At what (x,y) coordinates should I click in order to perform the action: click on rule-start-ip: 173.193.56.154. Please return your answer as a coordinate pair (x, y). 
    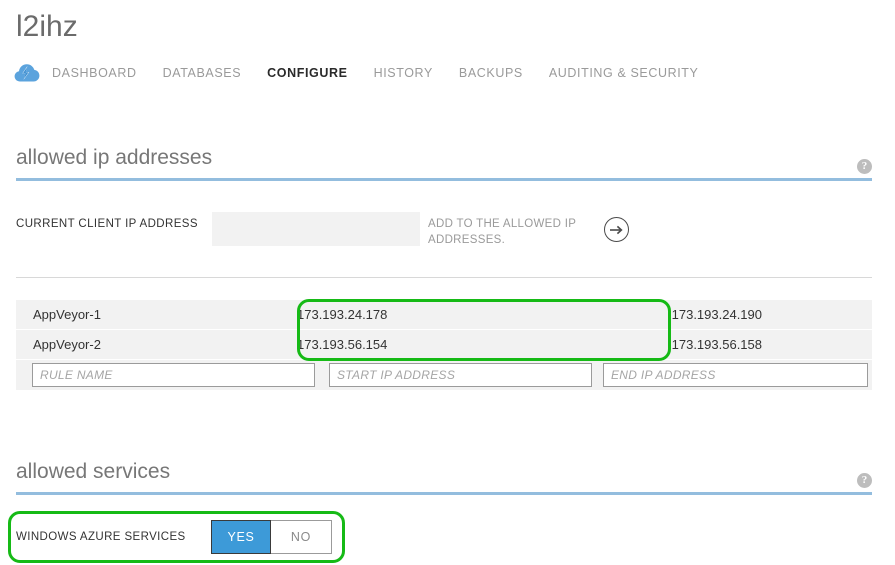
    Looking at the image, I should click on (342, 344).